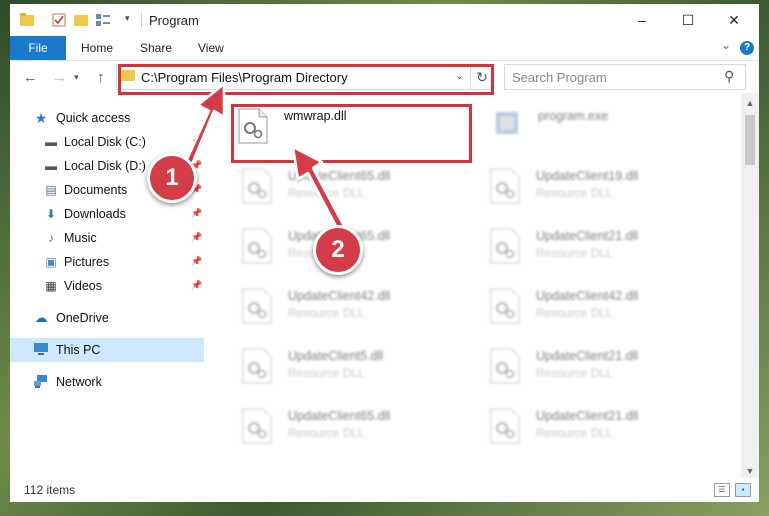  I want to click on annotation-arrows, so click(264, 157).